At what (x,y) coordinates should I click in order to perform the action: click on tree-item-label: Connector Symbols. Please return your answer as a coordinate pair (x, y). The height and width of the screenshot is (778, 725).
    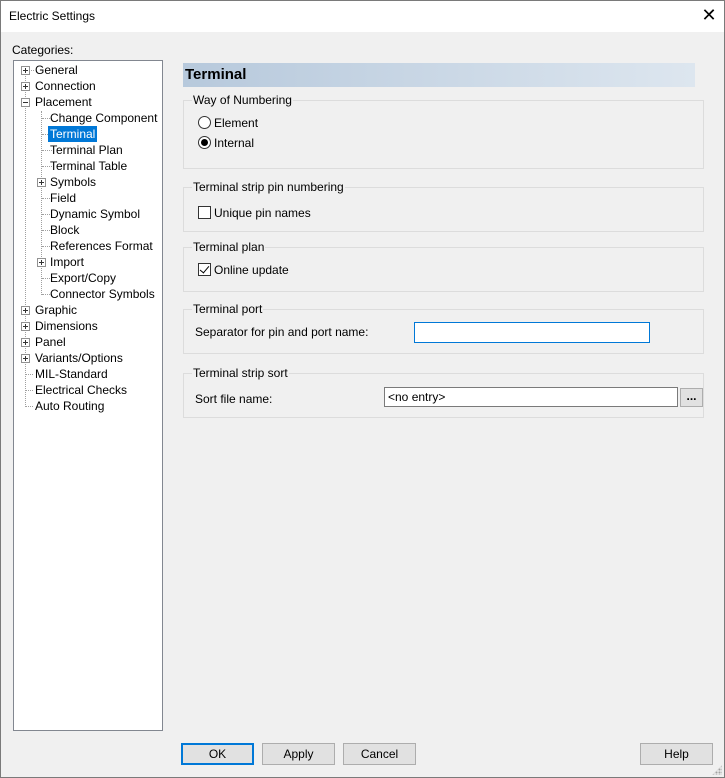
    Looking at the image, I should click on (102, 294).